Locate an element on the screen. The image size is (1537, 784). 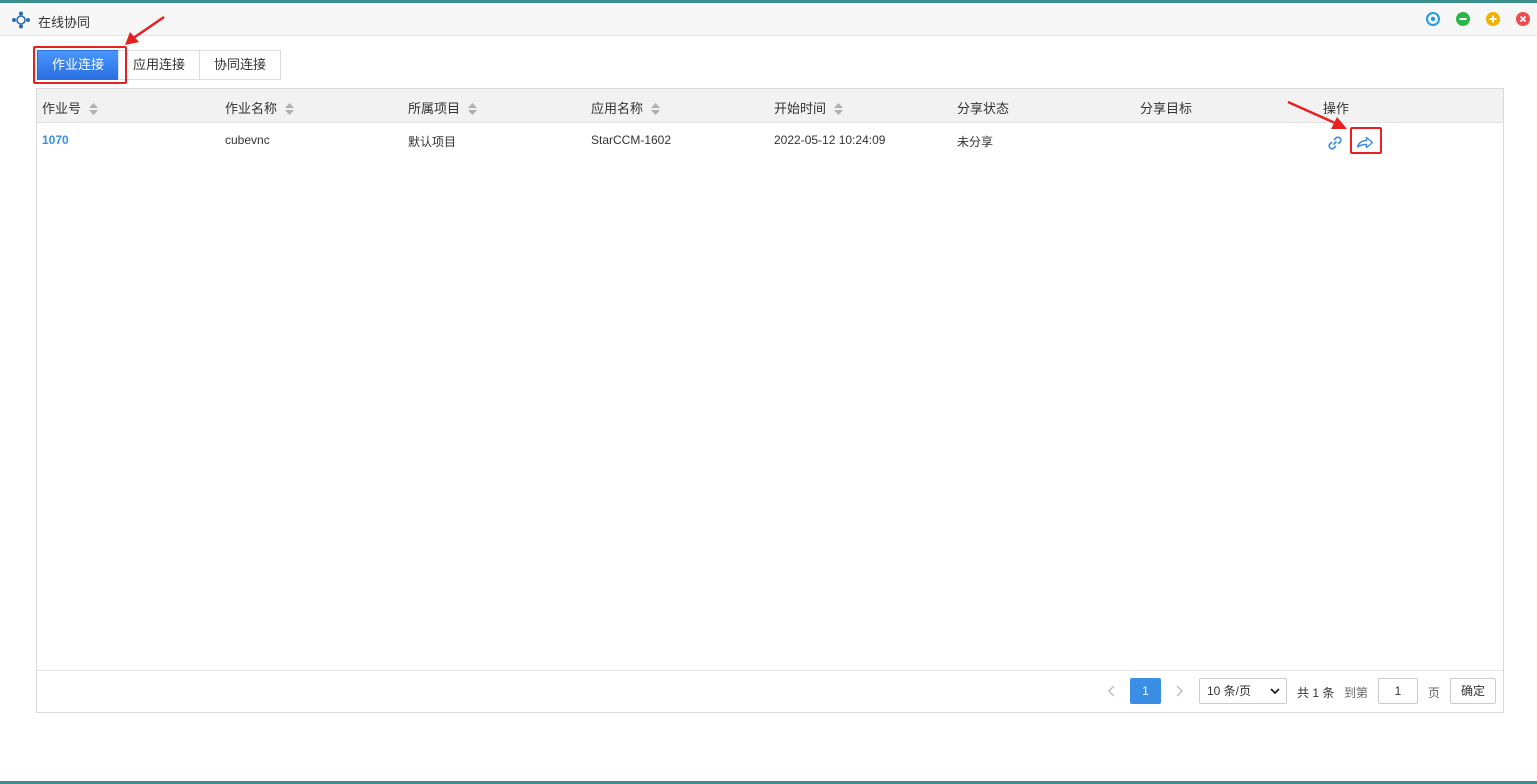
page-unit-label: 页 is located at coordinates (1434, 693).